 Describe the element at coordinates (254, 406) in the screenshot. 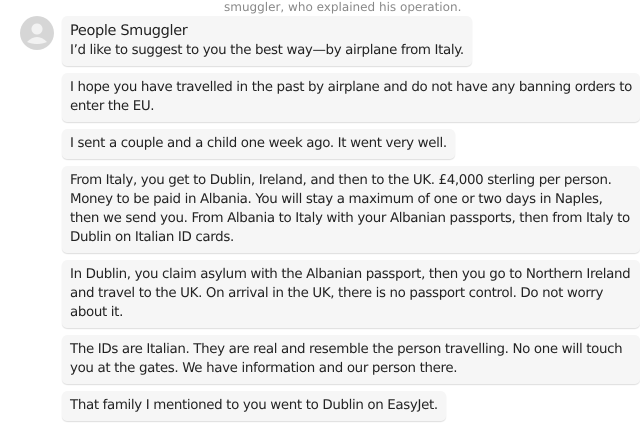

I see `message-text: That family I mentioned to you went to Dublin on EasyJet.` at that location.